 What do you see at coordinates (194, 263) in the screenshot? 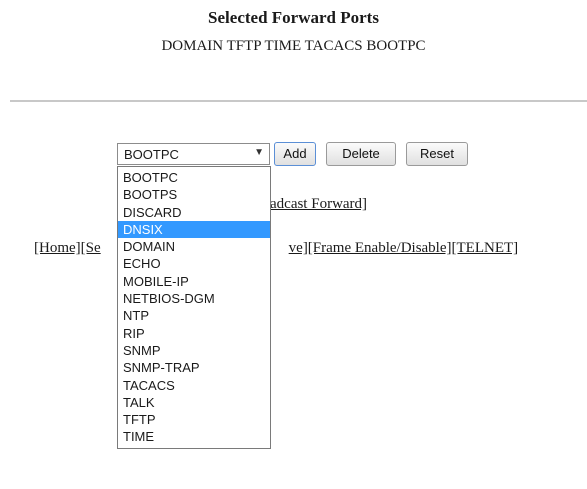
I see `dropdown-option: ECHO` at bounding box center [194, 263].